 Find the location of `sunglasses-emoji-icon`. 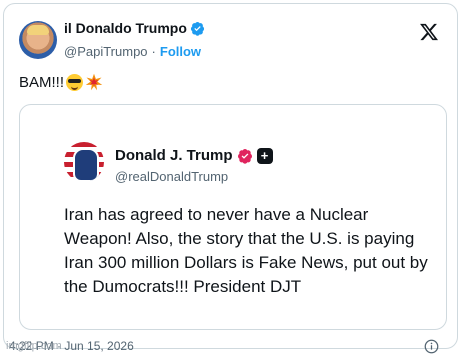

sunglasses-emoji-icon is located at coordinates (75, 82).